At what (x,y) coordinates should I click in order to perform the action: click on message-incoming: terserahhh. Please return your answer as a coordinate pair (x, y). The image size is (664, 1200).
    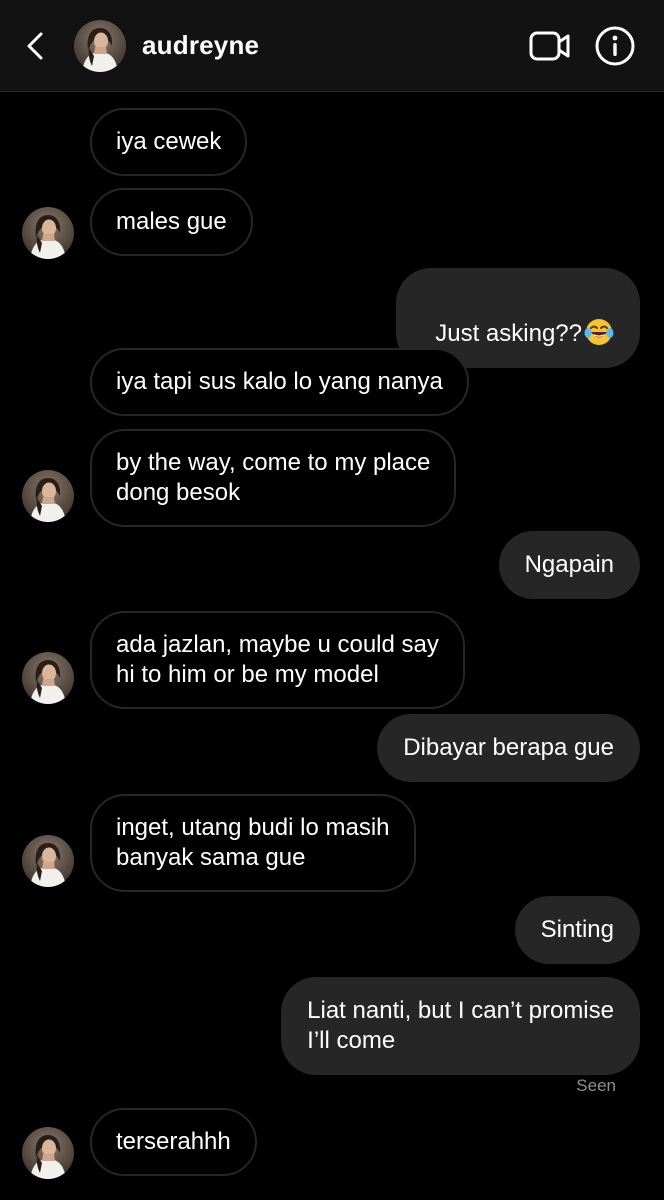
    Looking at the image, I should click on (173, 1142).